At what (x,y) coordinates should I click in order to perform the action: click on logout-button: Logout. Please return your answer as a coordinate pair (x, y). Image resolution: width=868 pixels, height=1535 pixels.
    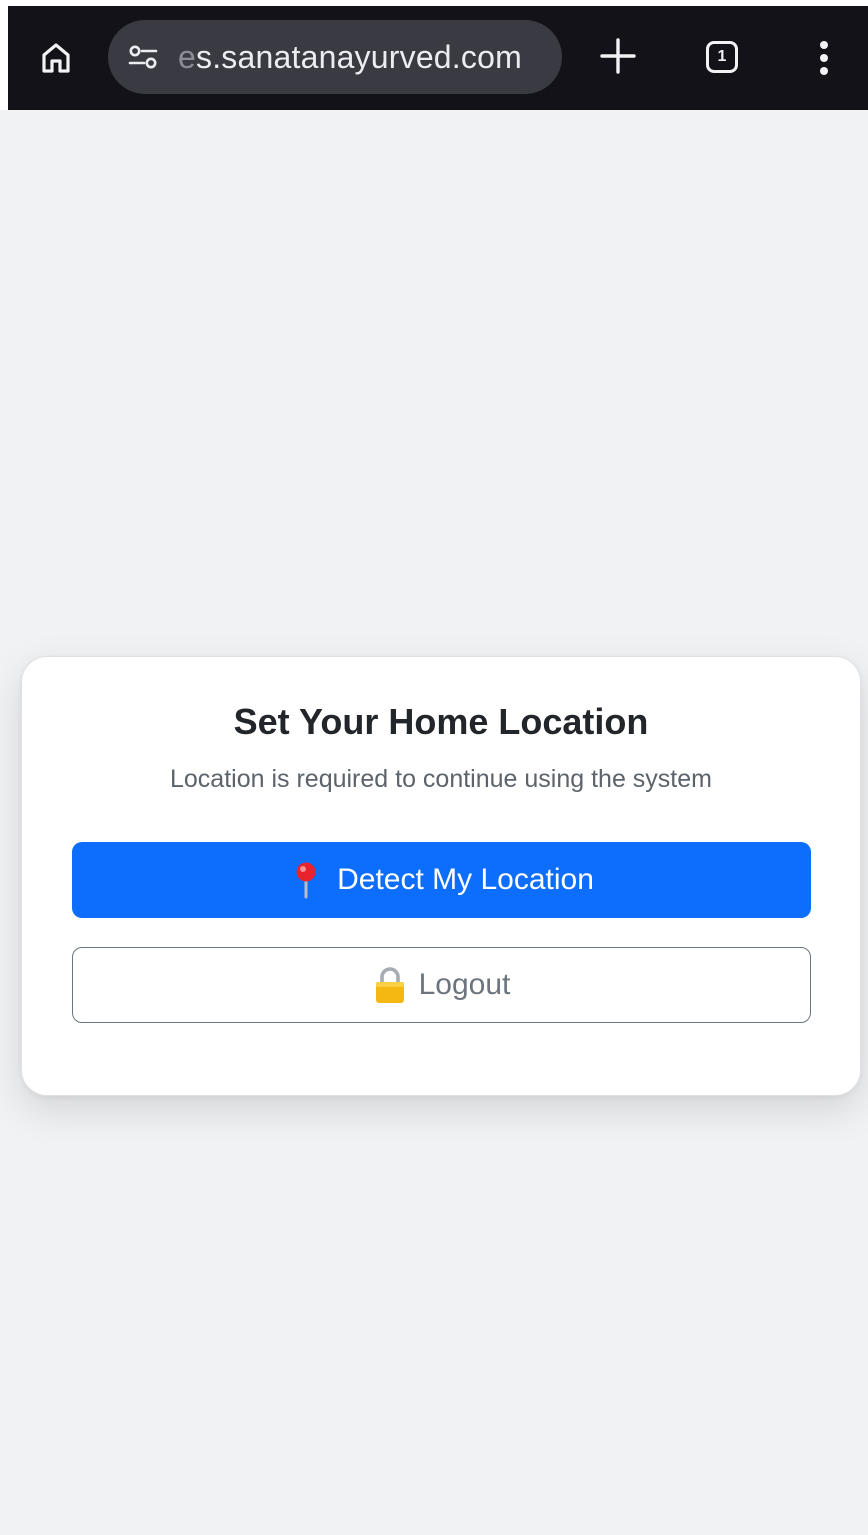
    Looking at the image, I should click on (441, 985).